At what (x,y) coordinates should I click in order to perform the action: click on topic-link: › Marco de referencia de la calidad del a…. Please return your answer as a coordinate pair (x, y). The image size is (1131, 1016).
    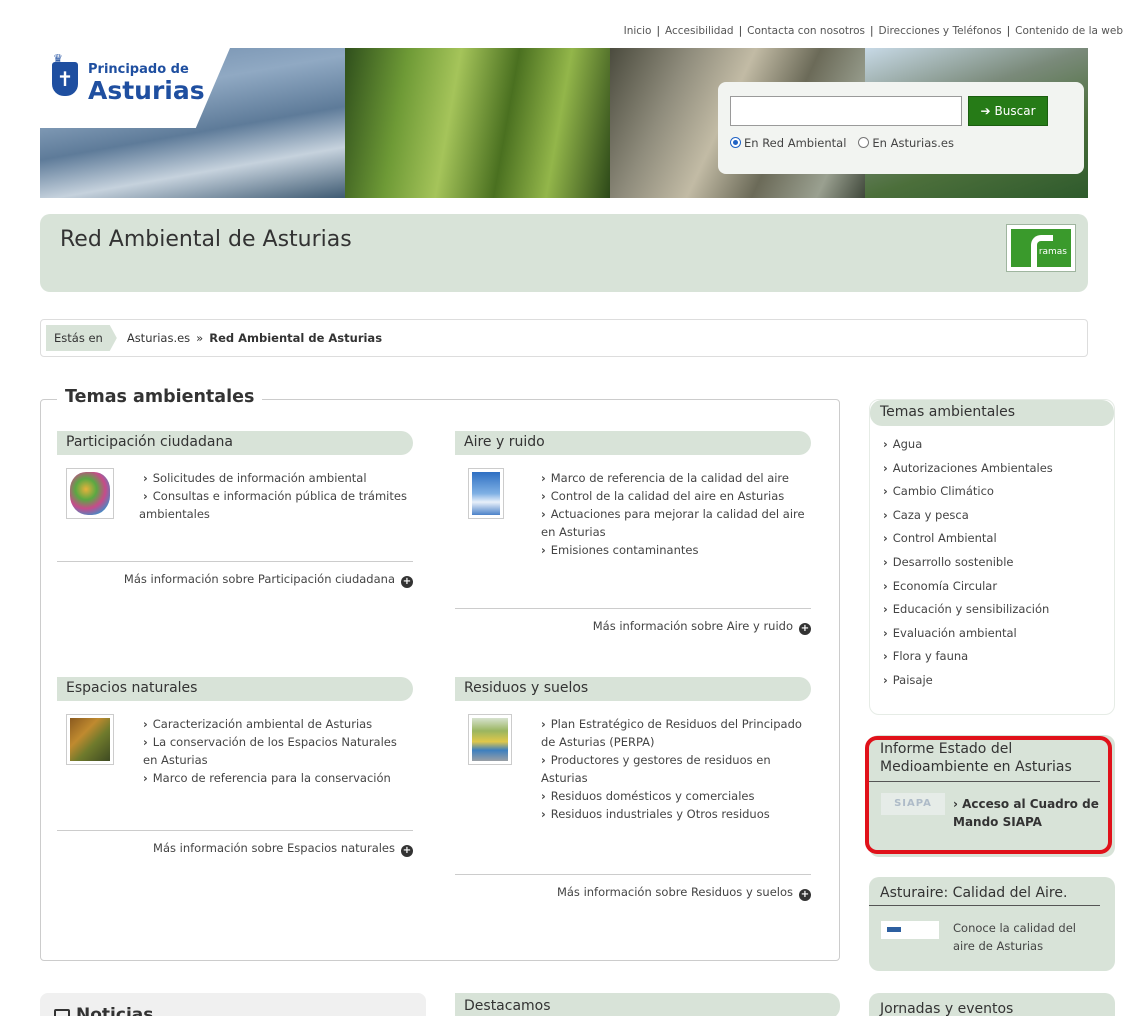
    Looking at the image, I should click on (674, 478).